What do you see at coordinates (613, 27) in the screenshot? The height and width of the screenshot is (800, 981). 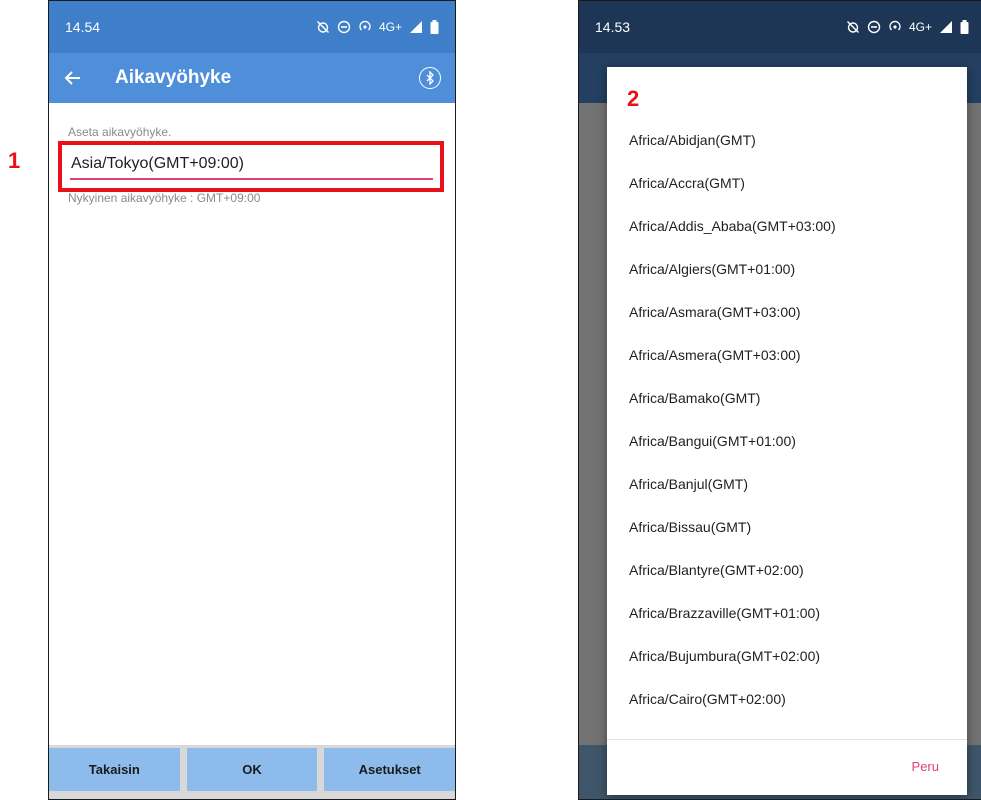 I see `status-time: 14.53` at bounding box center [613, 27].